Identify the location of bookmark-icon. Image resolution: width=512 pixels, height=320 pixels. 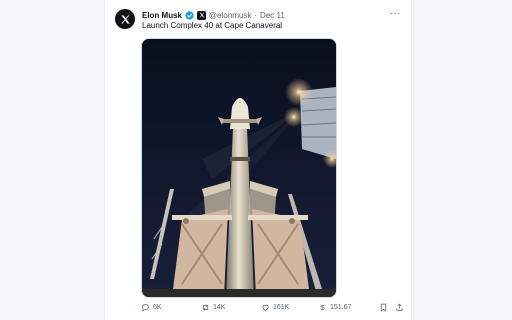
(383, 307).